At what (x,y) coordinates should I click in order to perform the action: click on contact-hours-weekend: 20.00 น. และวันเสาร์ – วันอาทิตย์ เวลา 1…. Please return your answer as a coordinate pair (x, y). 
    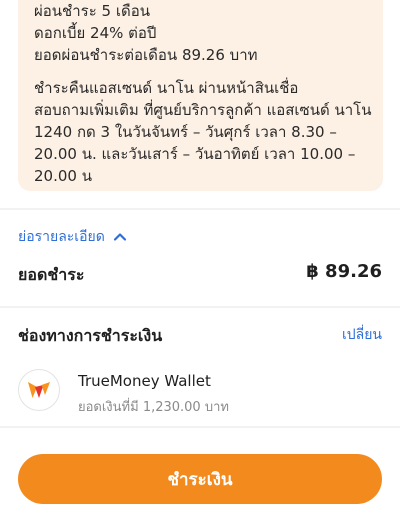
    Looking at the image, I should click on (195, 154).